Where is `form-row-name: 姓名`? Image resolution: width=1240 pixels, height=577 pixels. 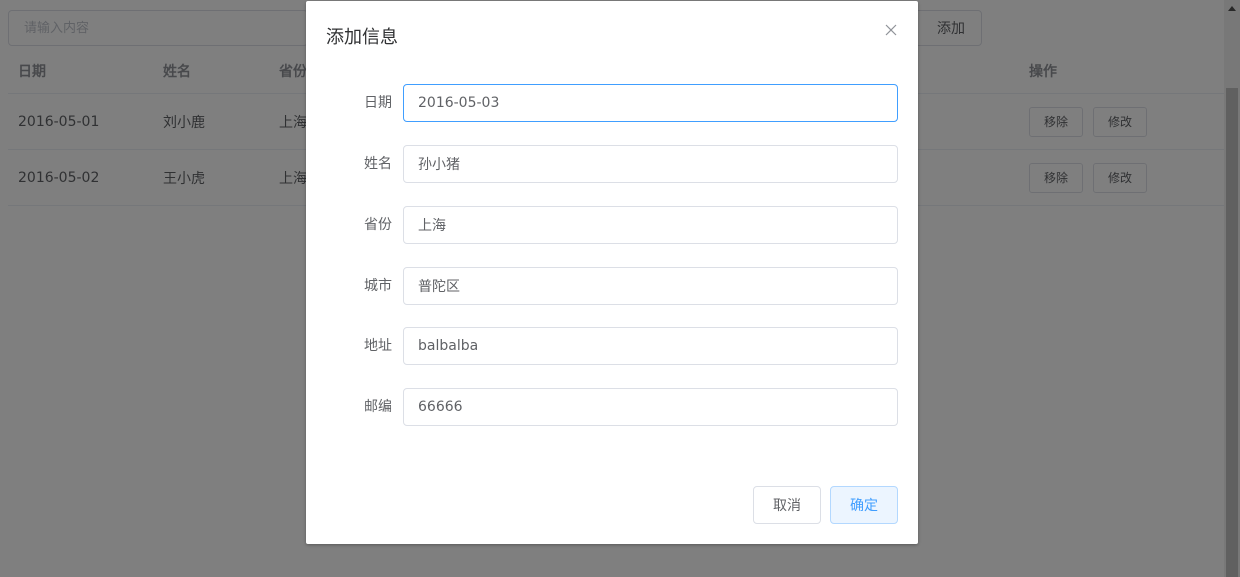 form-row-name: 姓名 is located at coordinates (612, 164).